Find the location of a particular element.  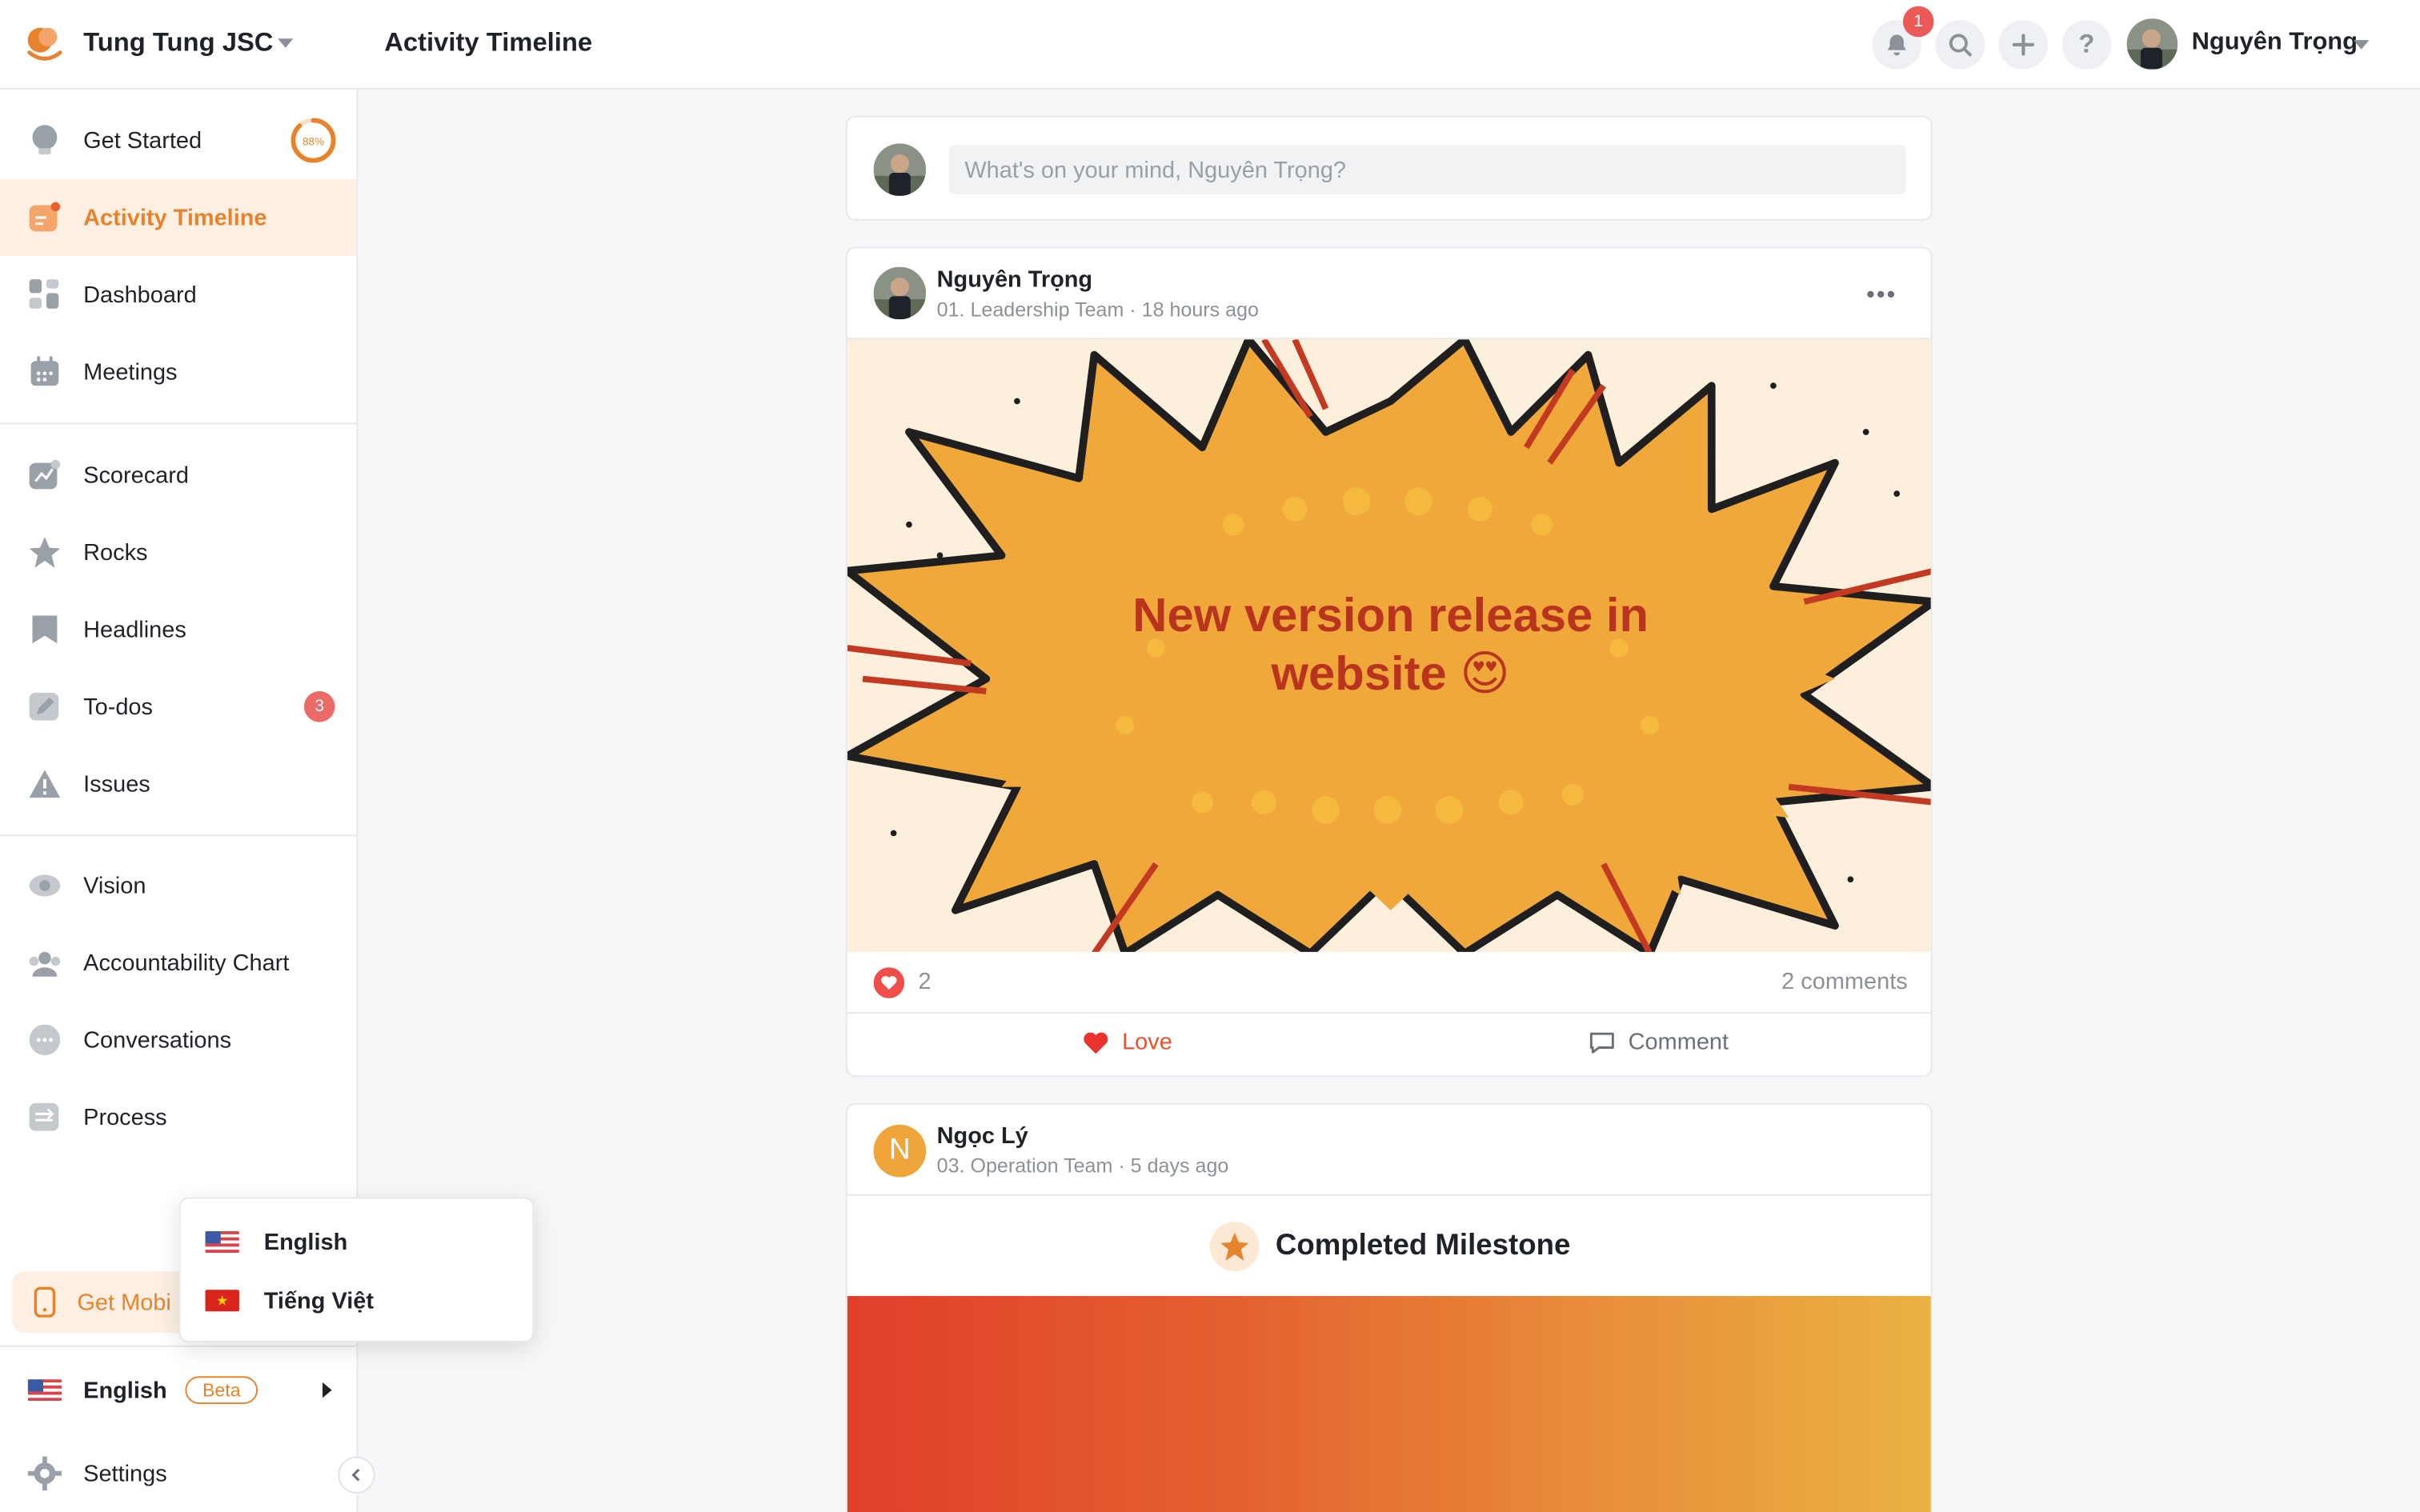

sidebar-item-process: Process is located at coordinates (178, 1116).